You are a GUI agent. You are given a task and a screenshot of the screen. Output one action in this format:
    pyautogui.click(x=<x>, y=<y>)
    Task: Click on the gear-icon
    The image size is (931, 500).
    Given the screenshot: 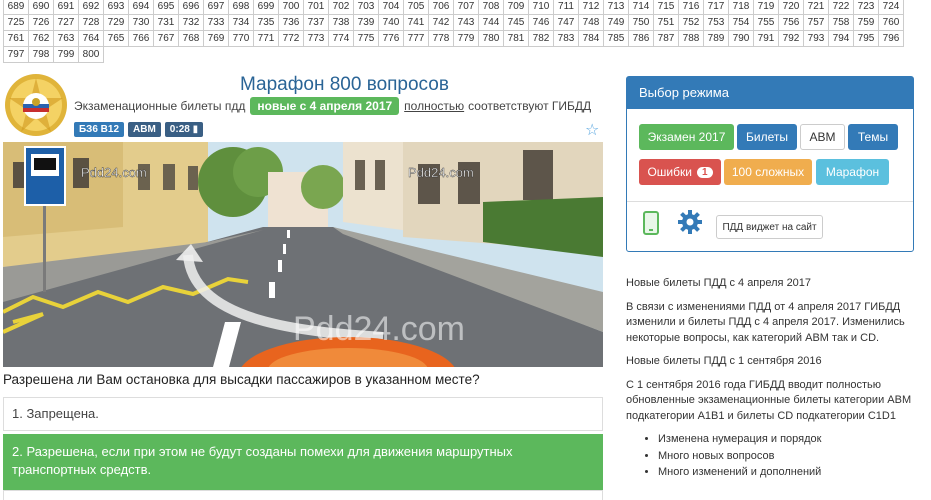 What is the action you would take?
    pyautogui.click(x=690, y=222)
    